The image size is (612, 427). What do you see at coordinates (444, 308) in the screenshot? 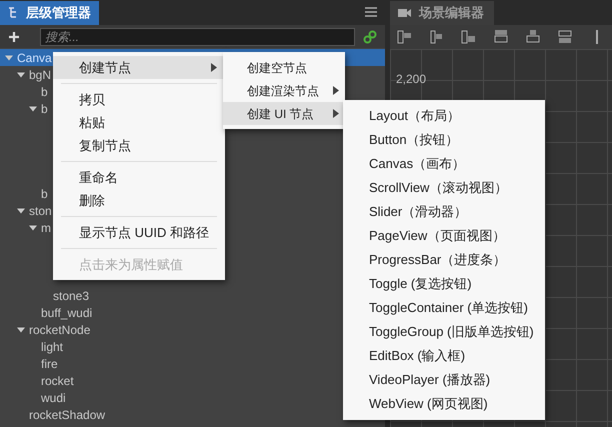
I see `menu-item: ToggleContainer (单选按钮)` at bounding box center [444, 308].